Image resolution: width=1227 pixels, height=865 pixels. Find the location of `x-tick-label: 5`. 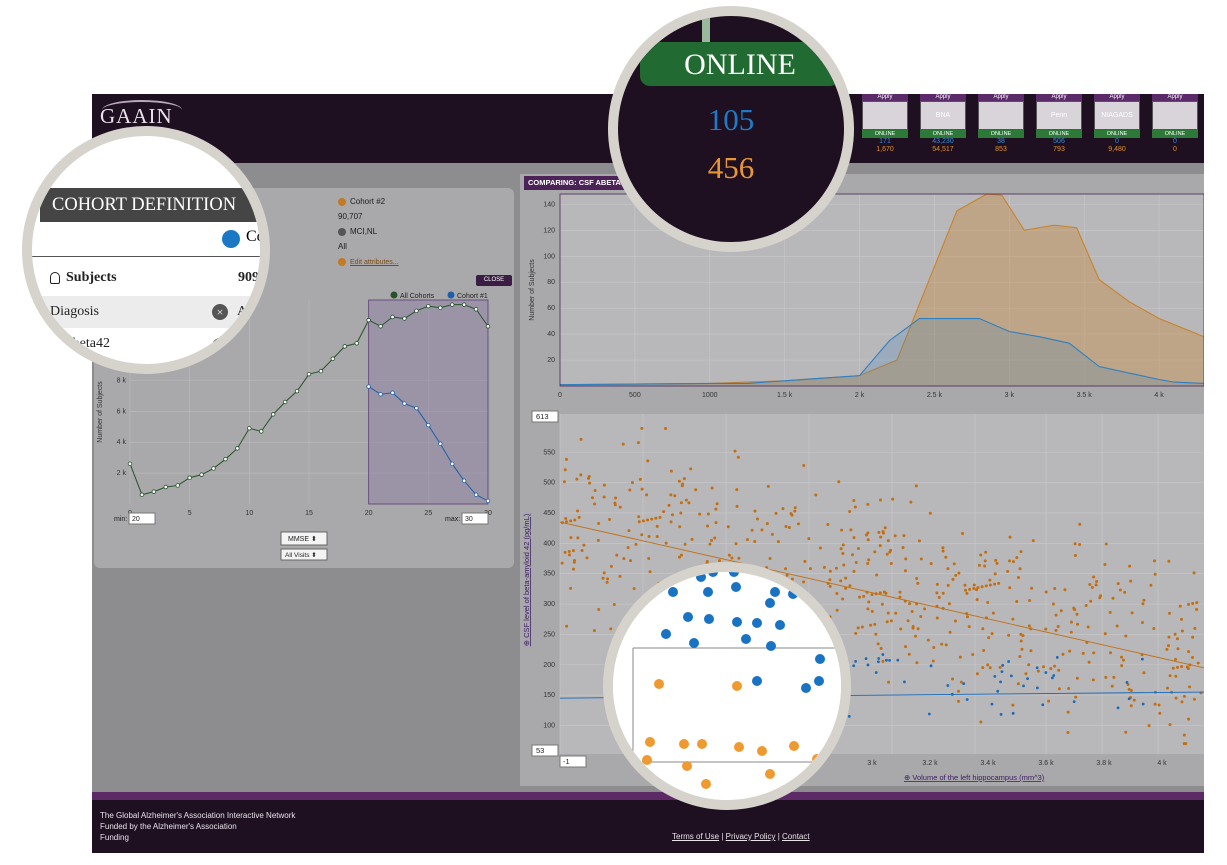

x-tick-label: 5 is located at coordinates (190, 513).